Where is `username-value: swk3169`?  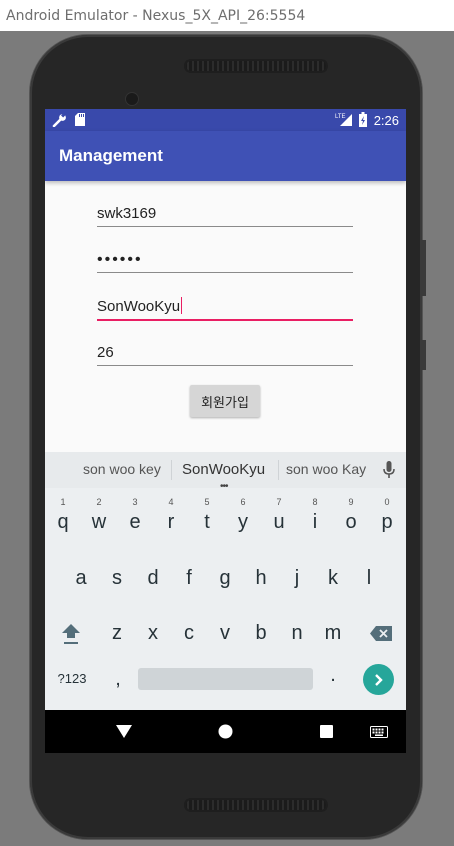 username-value: swk3169 is located at coordinates (127, 213).